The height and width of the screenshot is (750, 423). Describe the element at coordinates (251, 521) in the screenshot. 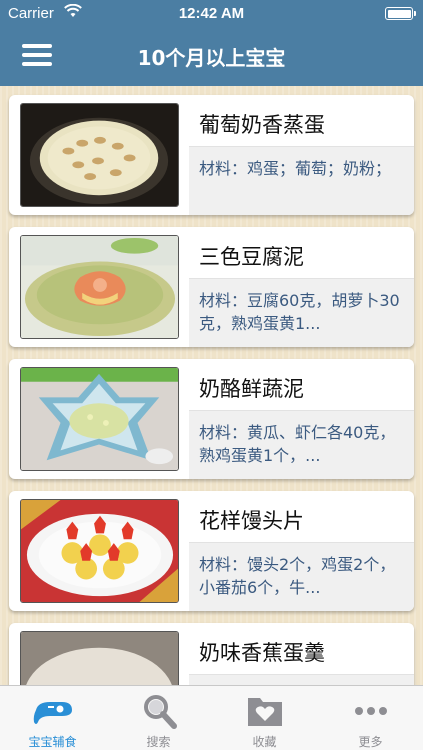

I see `recipe-name: 花样馒头片` at that location.